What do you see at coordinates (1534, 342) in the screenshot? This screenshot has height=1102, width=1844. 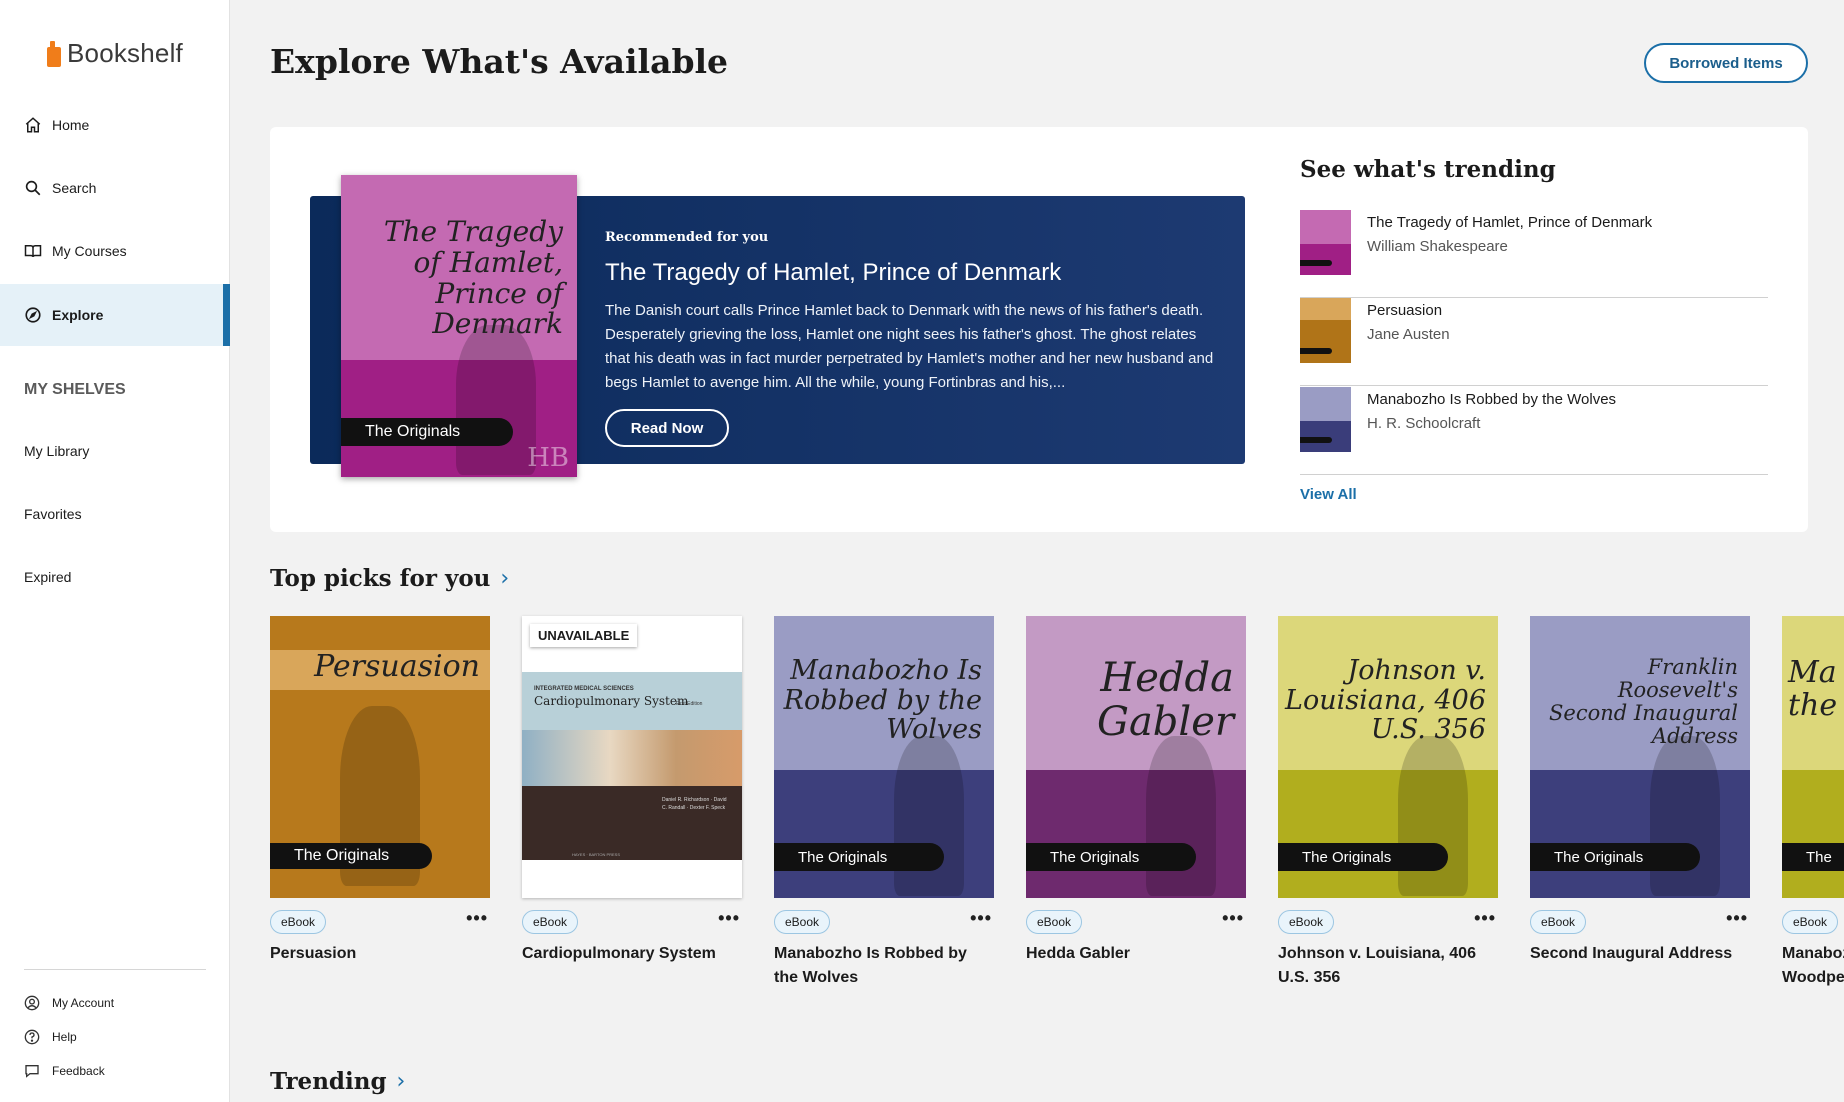 I see `trending-item: Persuasion Jane Austen` at bounding box center [1534, 342].